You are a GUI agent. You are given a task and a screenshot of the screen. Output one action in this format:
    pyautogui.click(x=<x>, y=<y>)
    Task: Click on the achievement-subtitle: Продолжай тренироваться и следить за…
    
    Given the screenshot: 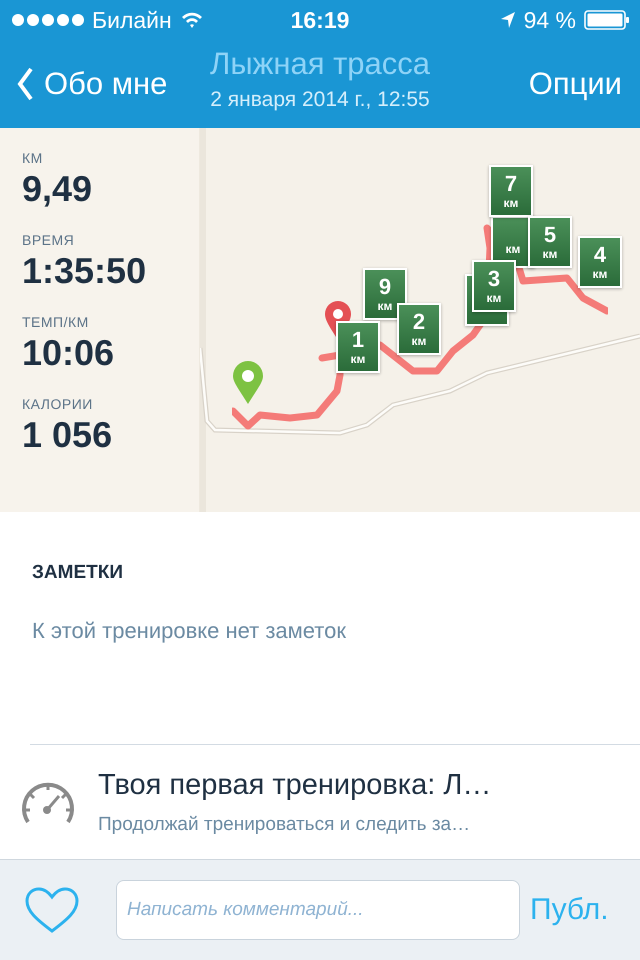 What is the action you would take?
    pyautogui.click(x=285, y=825)
    